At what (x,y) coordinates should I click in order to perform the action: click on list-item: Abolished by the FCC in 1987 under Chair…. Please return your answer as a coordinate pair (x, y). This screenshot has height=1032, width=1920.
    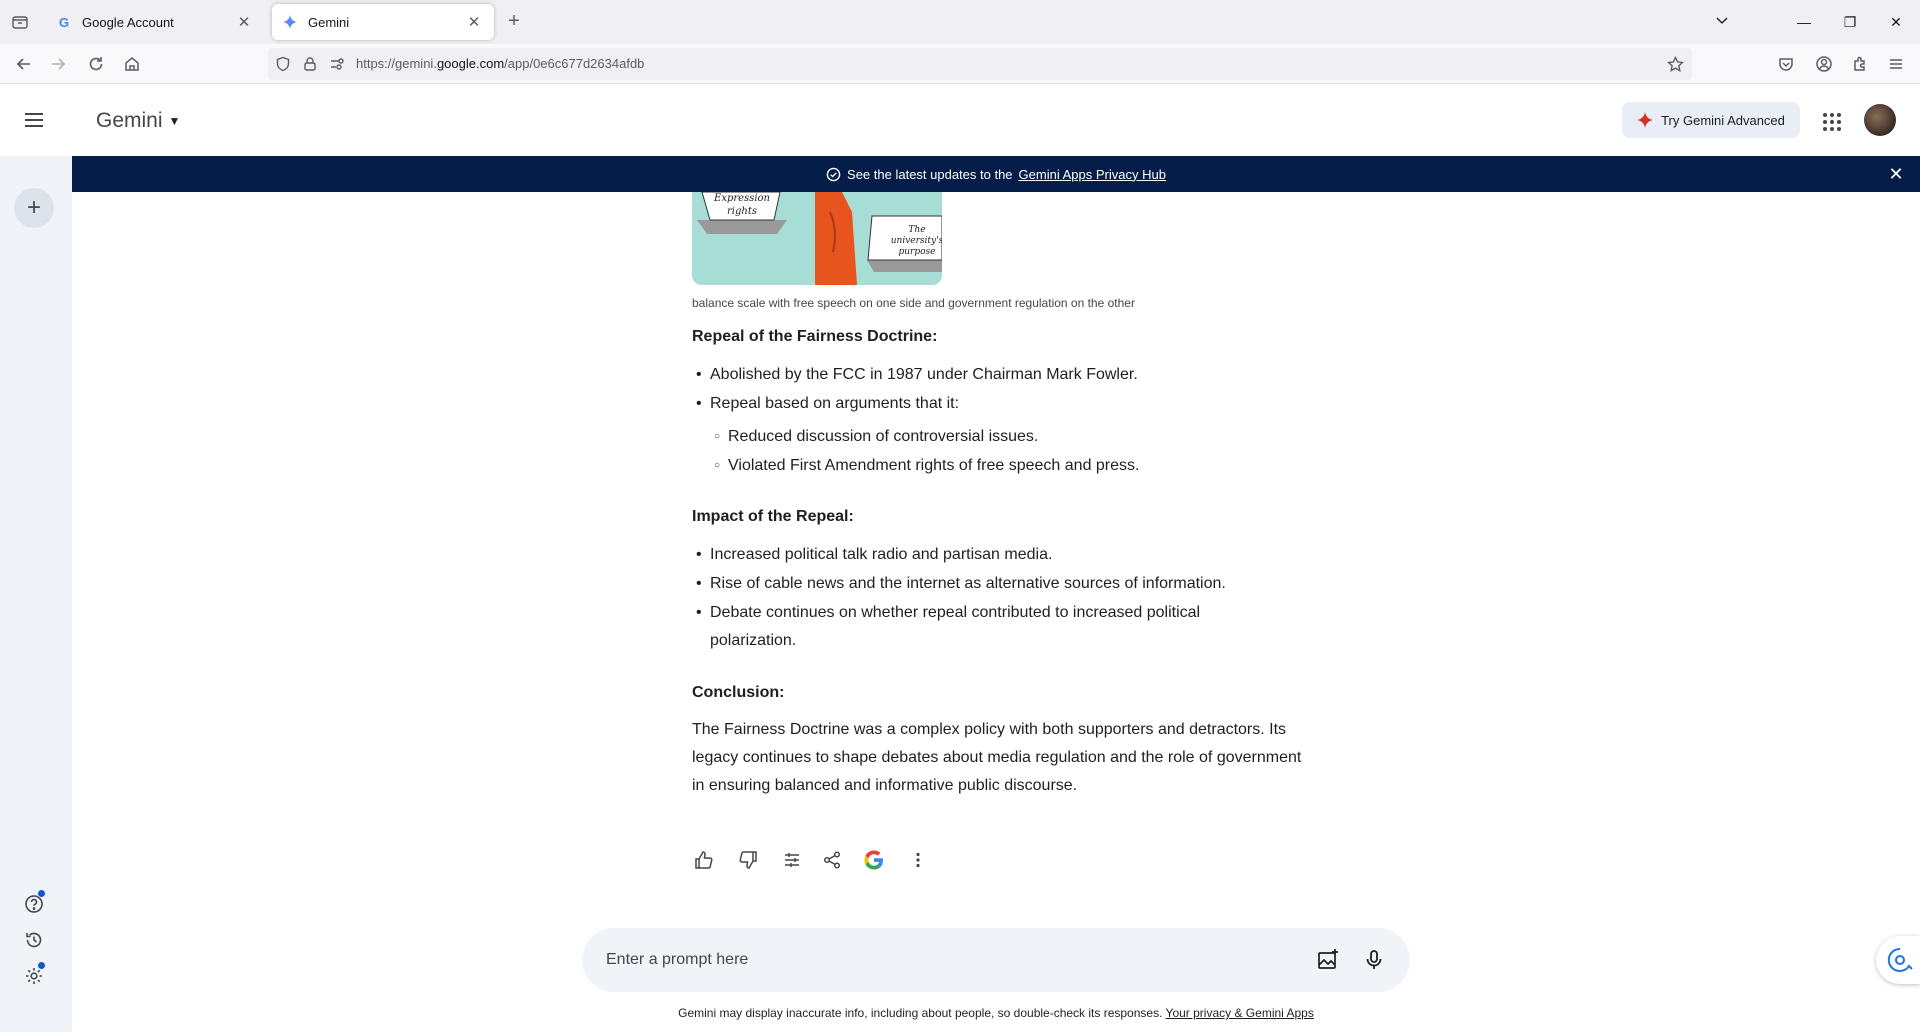
    Looking at the image, I should click on (915, 375).